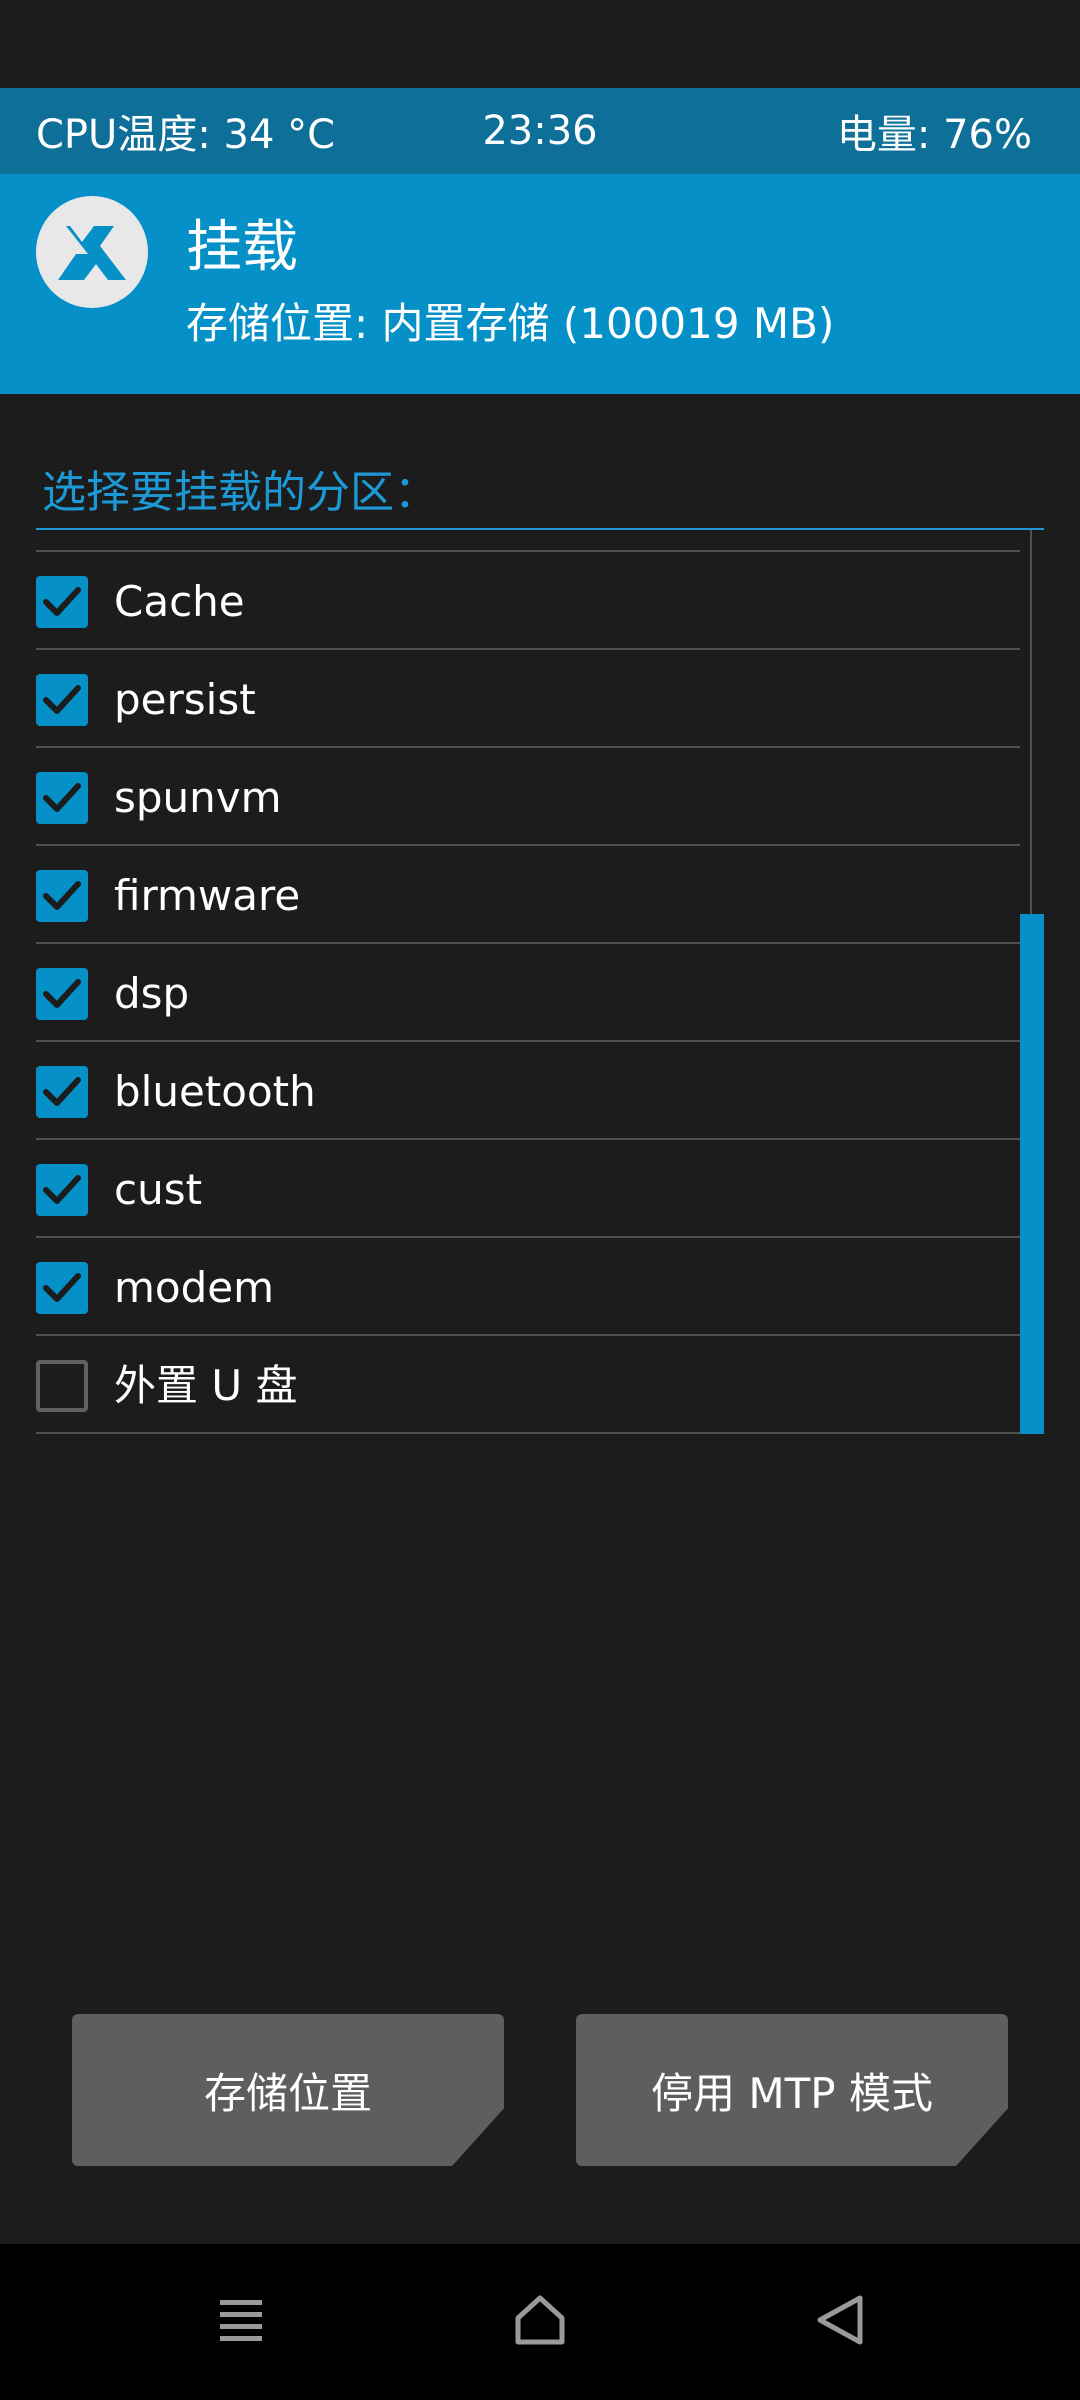 This screenshot has width=1080, height=2400. What do you see at coordinates (934, 135) in the screenshot?
I see `battery-level: 电量: 76%` at bounding box center [934, 135].